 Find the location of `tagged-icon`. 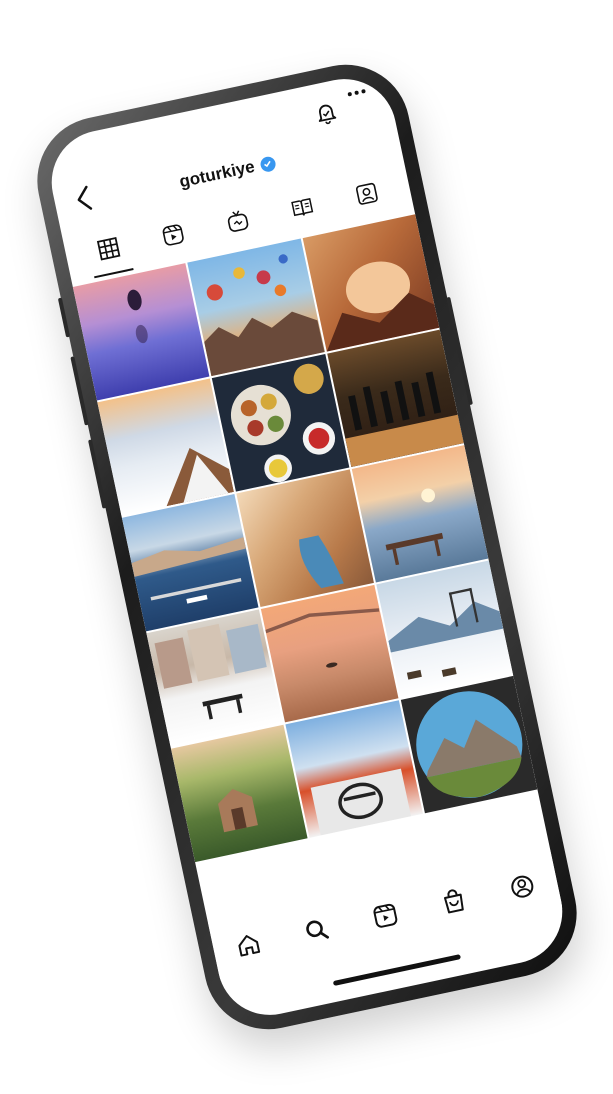

tagged-icon is located at coordinates (367, 194).